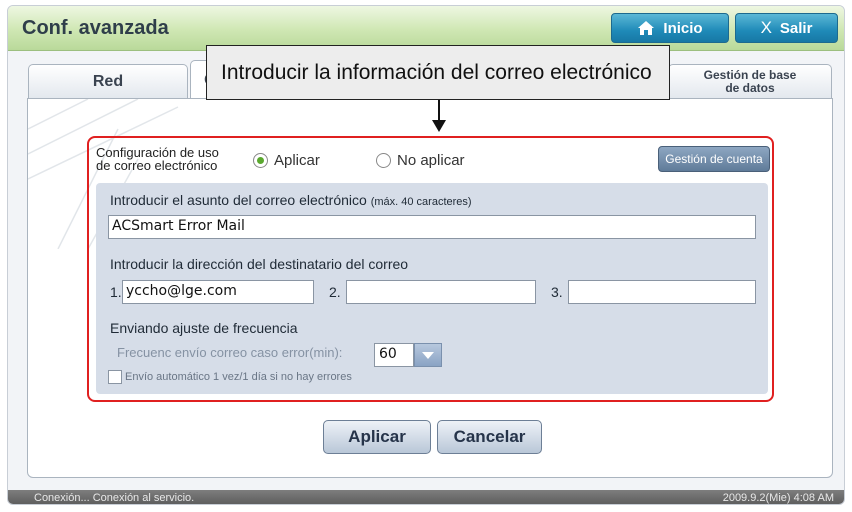  Describe the element at coordinates (750, 87) in the screenshot. I see `tab-db-line2: de datos` at that location.